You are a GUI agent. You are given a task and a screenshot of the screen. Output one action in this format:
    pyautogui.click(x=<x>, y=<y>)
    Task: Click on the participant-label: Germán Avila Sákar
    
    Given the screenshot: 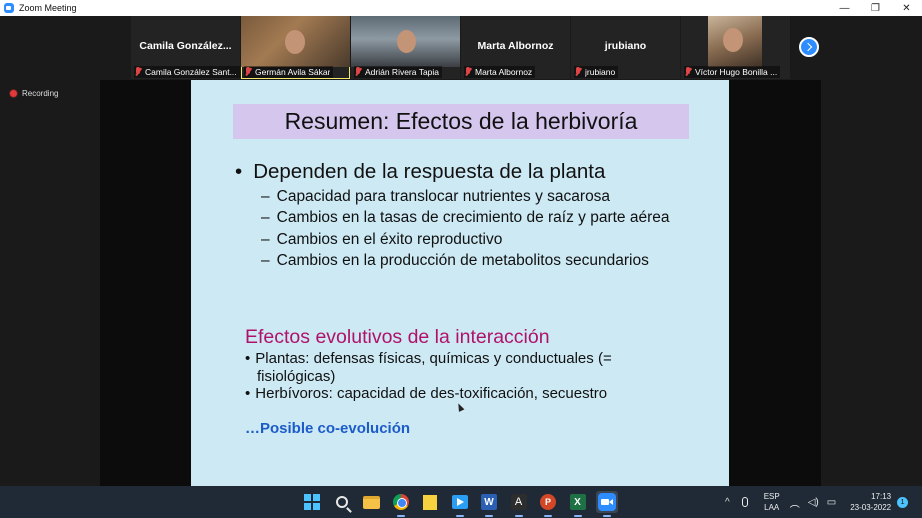 What is the action you would take?
    pyautogui.click(x=289, y=72)
    